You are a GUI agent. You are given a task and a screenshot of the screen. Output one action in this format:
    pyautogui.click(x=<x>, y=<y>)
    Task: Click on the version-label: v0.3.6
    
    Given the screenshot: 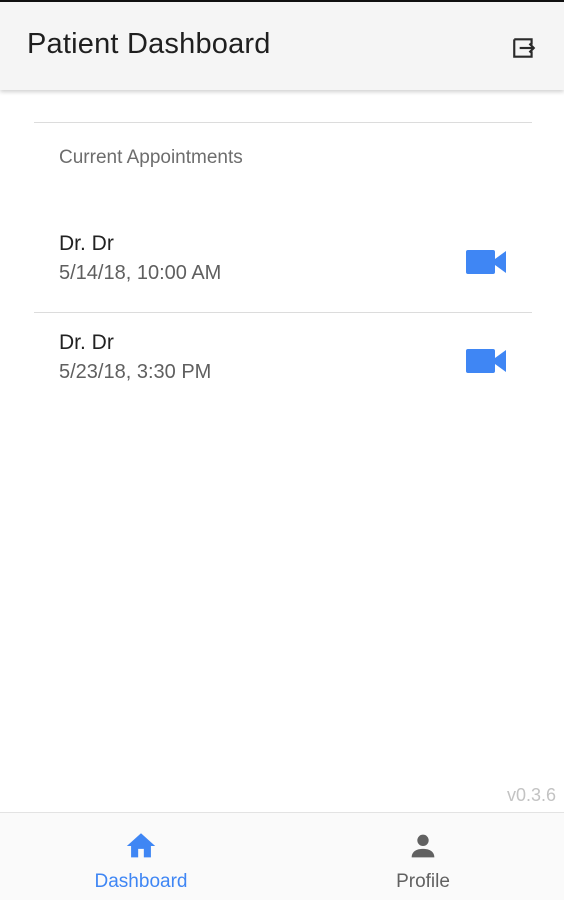 What is the action you would take?
    pyautogui.click(x=531, y=795)
    